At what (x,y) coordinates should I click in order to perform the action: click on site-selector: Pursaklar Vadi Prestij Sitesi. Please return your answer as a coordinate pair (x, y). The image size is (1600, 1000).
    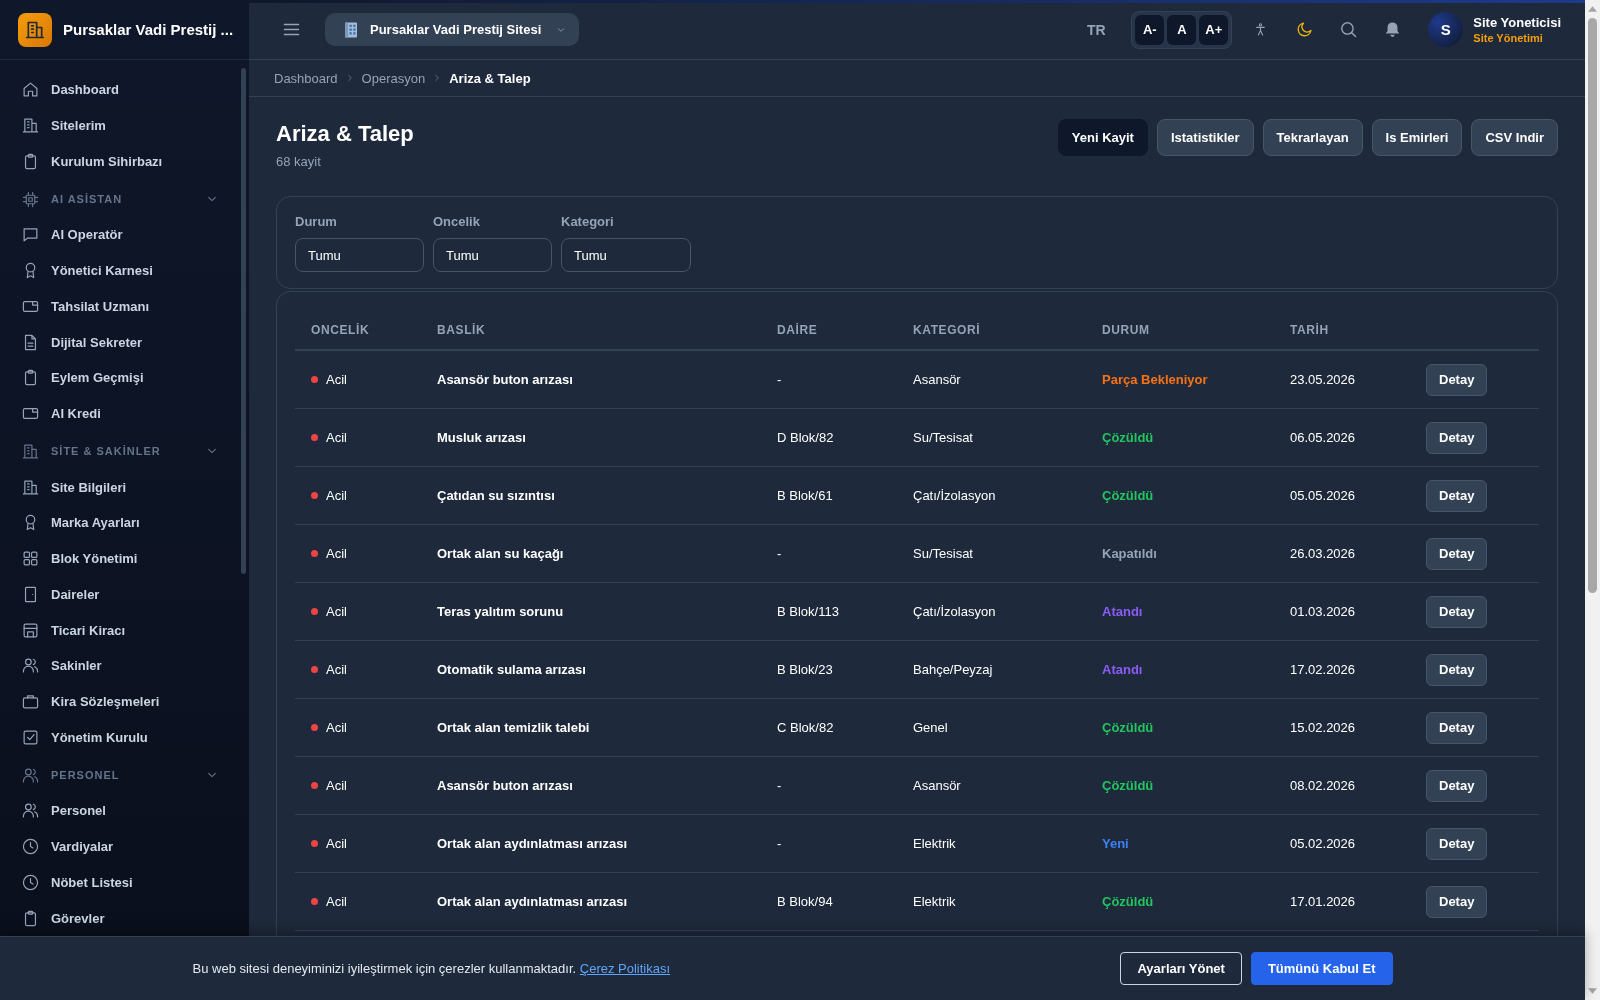
    Looking at the image, I should click on (452, 29).